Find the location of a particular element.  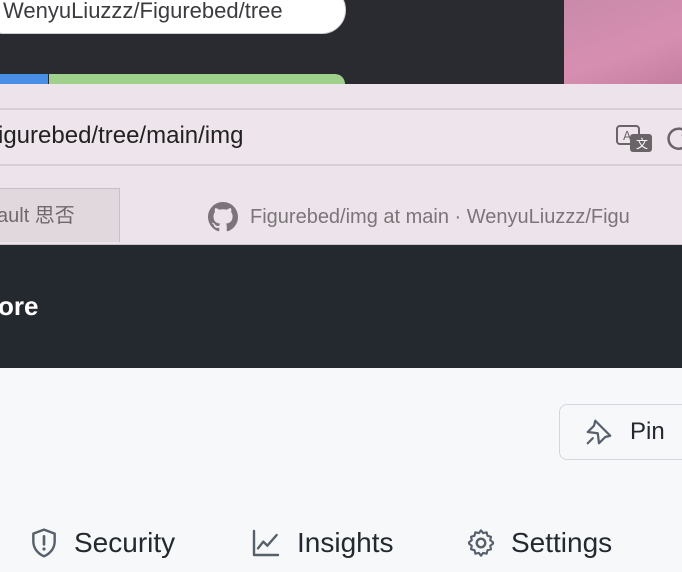

tab-security-label: Security is located at coordinates (125, 542).